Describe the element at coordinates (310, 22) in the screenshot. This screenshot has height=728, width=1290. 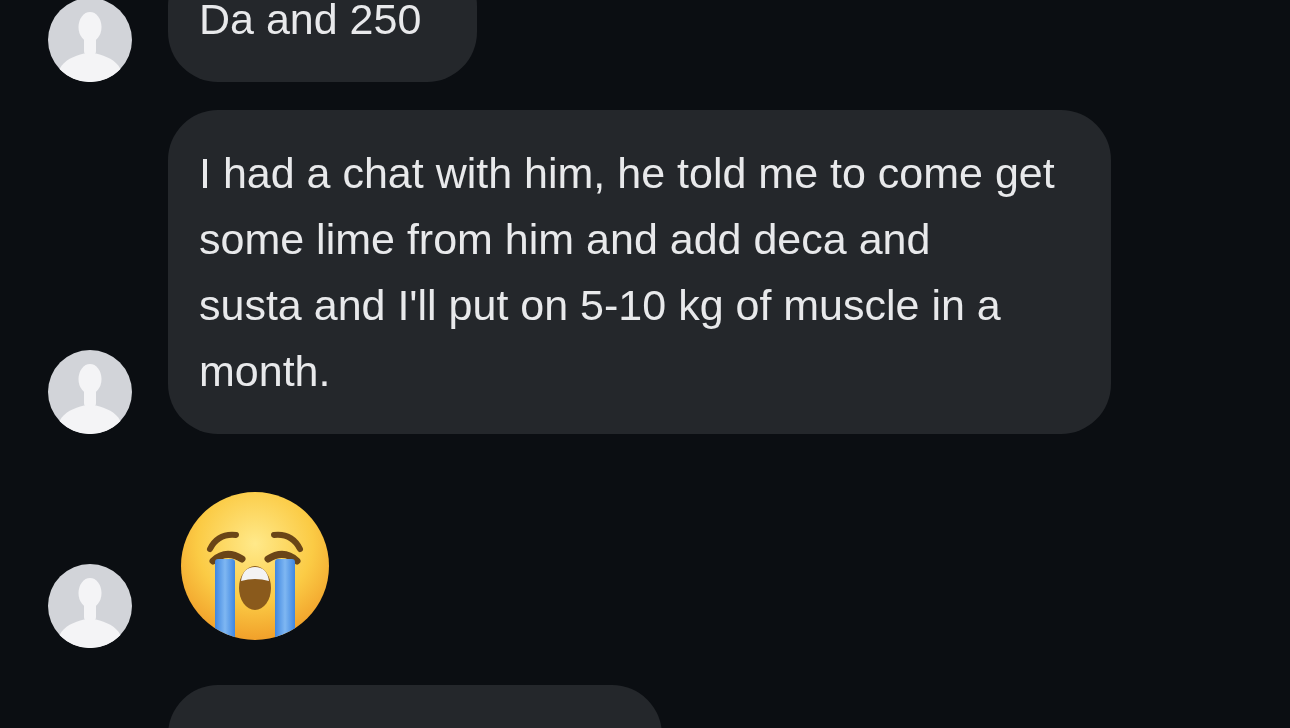
I see `message-text: Da and 250` at that location.